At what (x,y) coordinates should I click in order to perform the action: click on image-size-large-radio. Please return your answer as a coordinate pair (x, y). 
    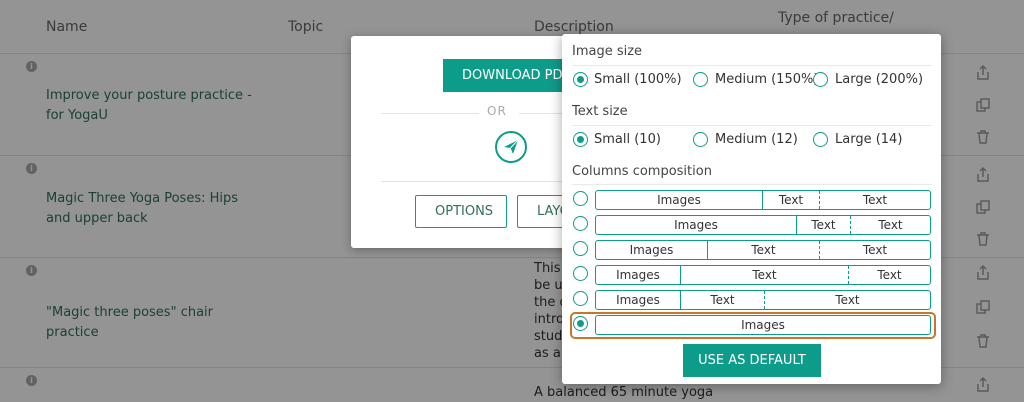
    Looking at the image, I should click on (820, 79).